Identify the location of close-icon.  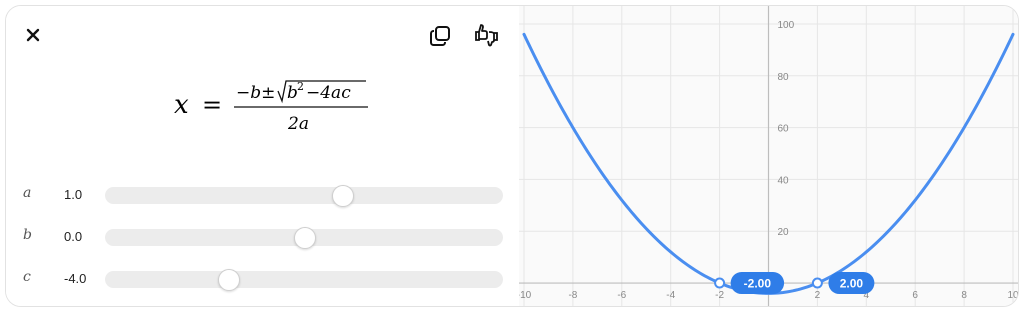
(33, 35).